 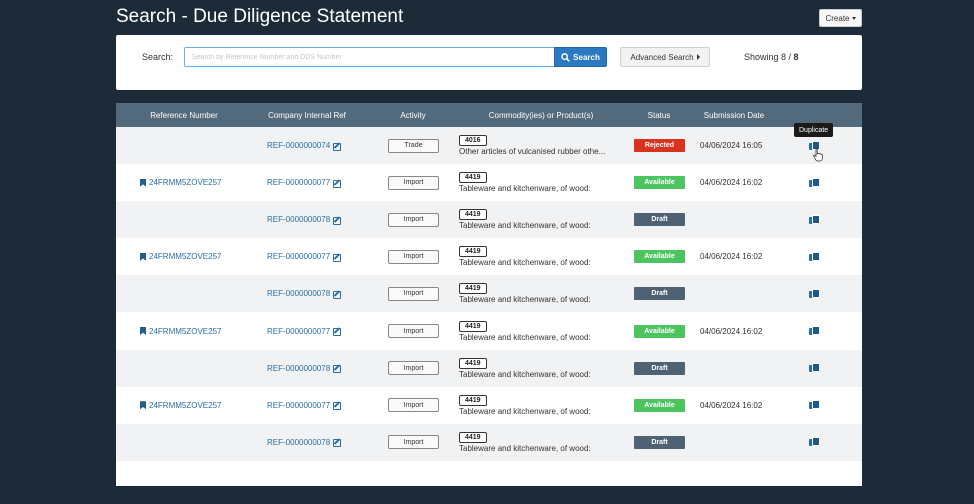 What do you see at coordinates (768, 57) in the screenshot?
I see `results-count-prefix: Showing 8 /` at bounding box center [768, 57].